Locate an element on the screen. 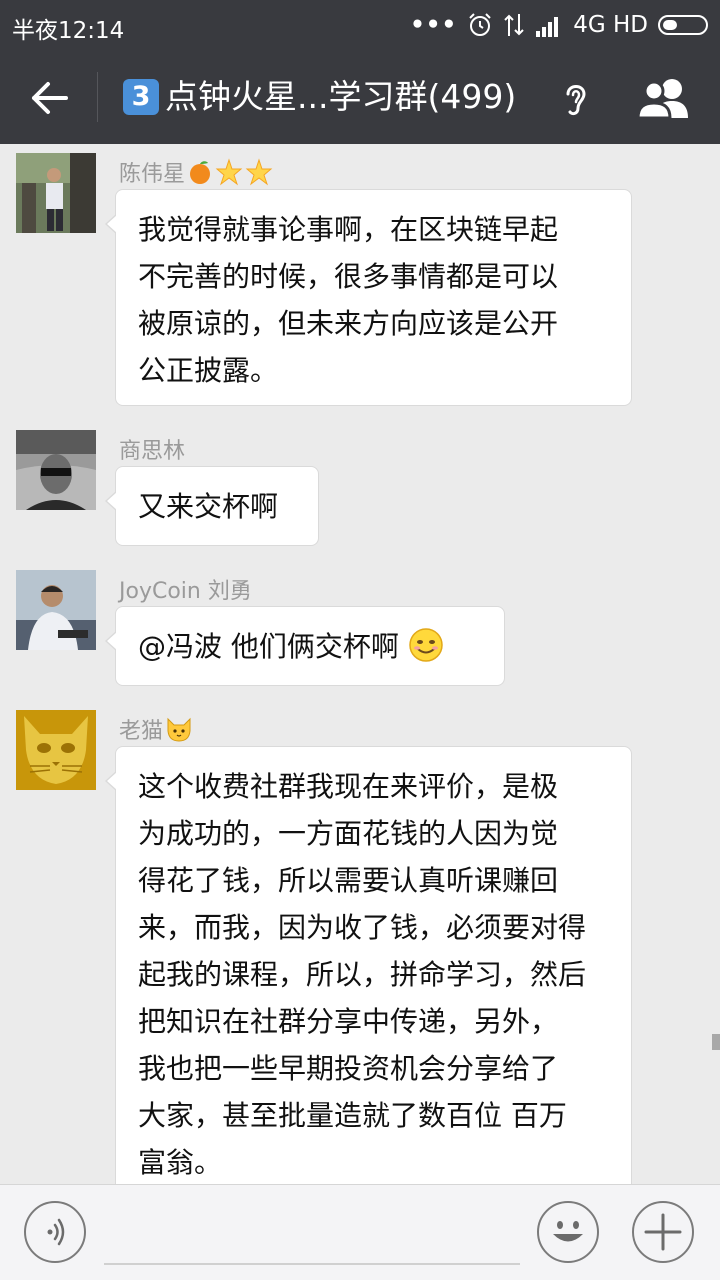 The height and width of the screenshot is (1280, 720). message-line: 起我的课程，所以，拼命学习，然后 is located at coordinates (362, 974).